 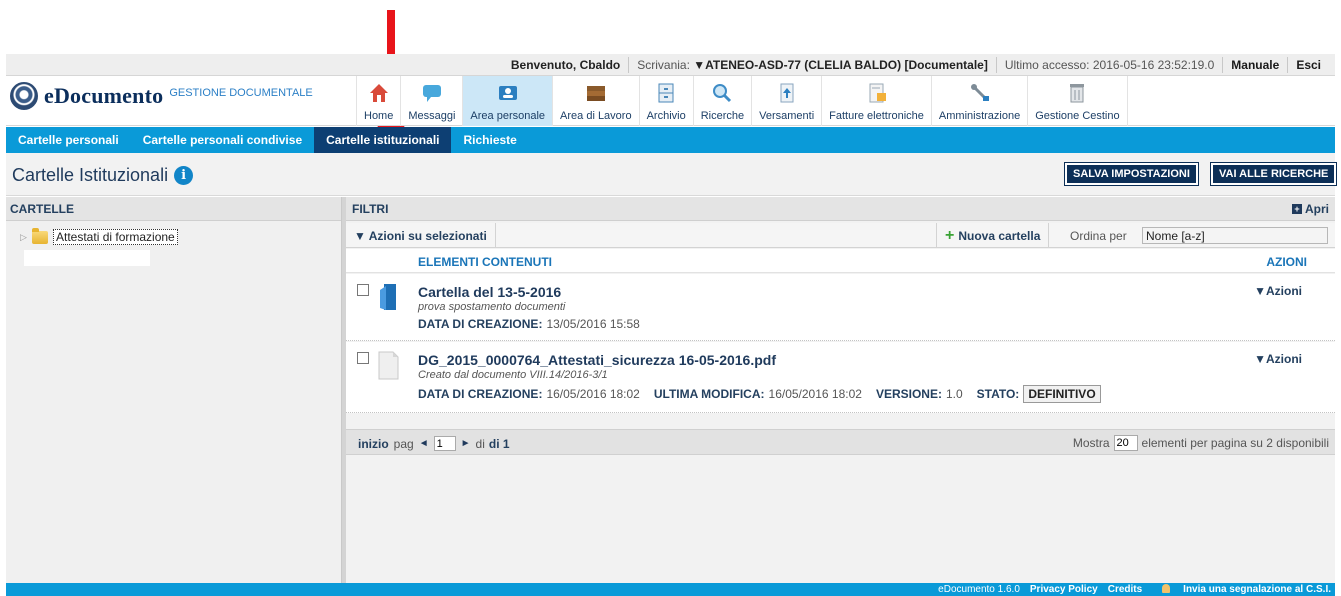 What do you see at coordinates (998, 394) in the screenshot?
I see `state-label: STATO:` at bounding box center [998, 394].